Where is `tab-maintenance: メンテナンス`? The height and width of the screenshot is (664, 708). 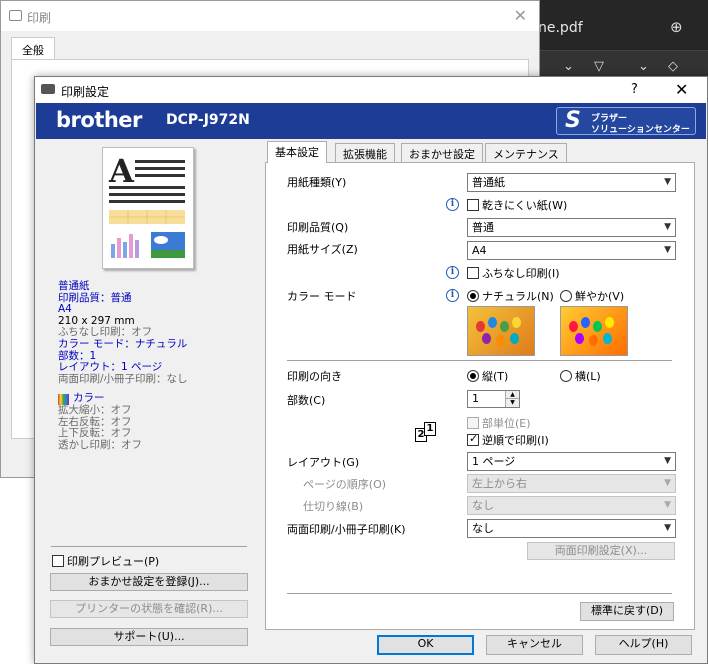 tab-maintenance: メンテナンス is located at coordinates (526, 152).